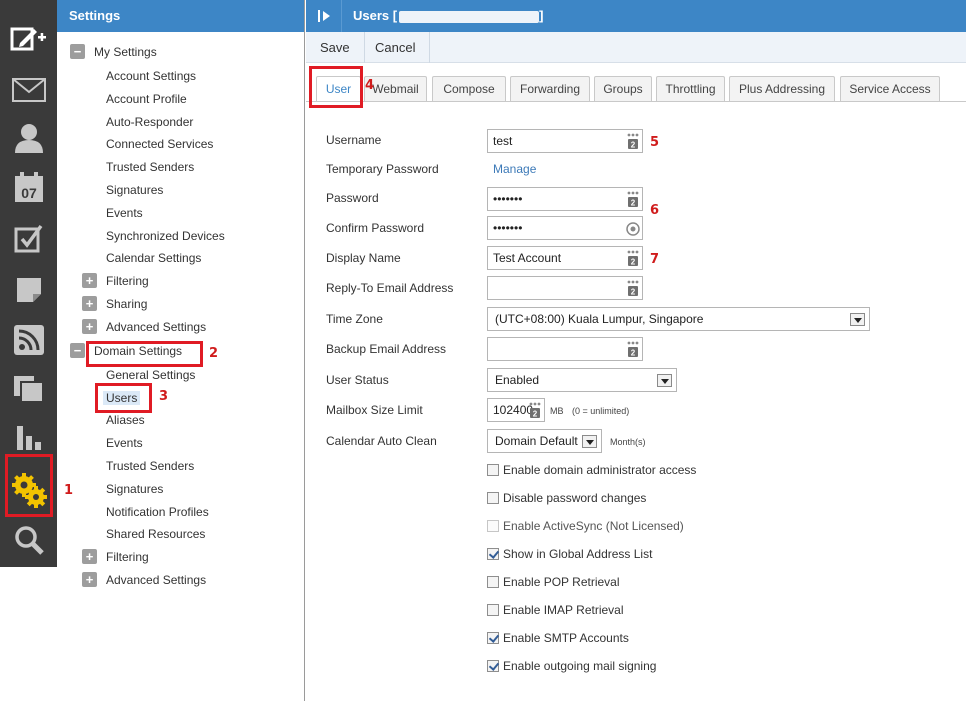 This screenshot has width=966, height=701. What do you see at coordinates (335, 47) in the screenshot?
I see `save-button: Save` at bounding box center [335, 47].